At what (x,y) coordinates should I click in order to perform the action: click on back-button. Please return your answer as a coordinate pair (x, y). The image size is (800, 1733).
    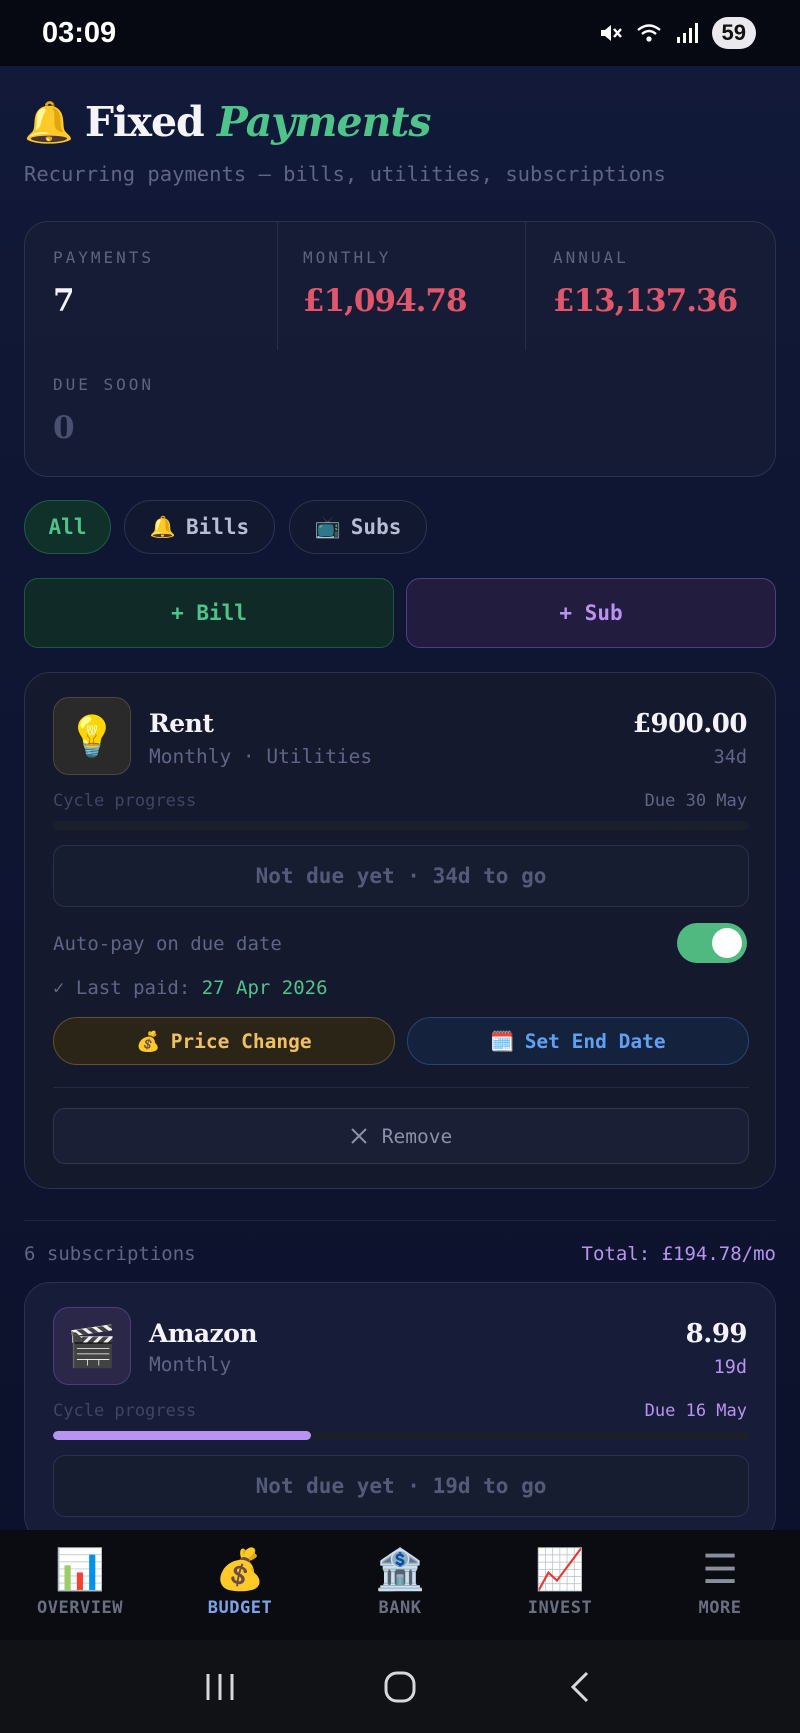
    Looking at the image, I should click on (580, 1687).